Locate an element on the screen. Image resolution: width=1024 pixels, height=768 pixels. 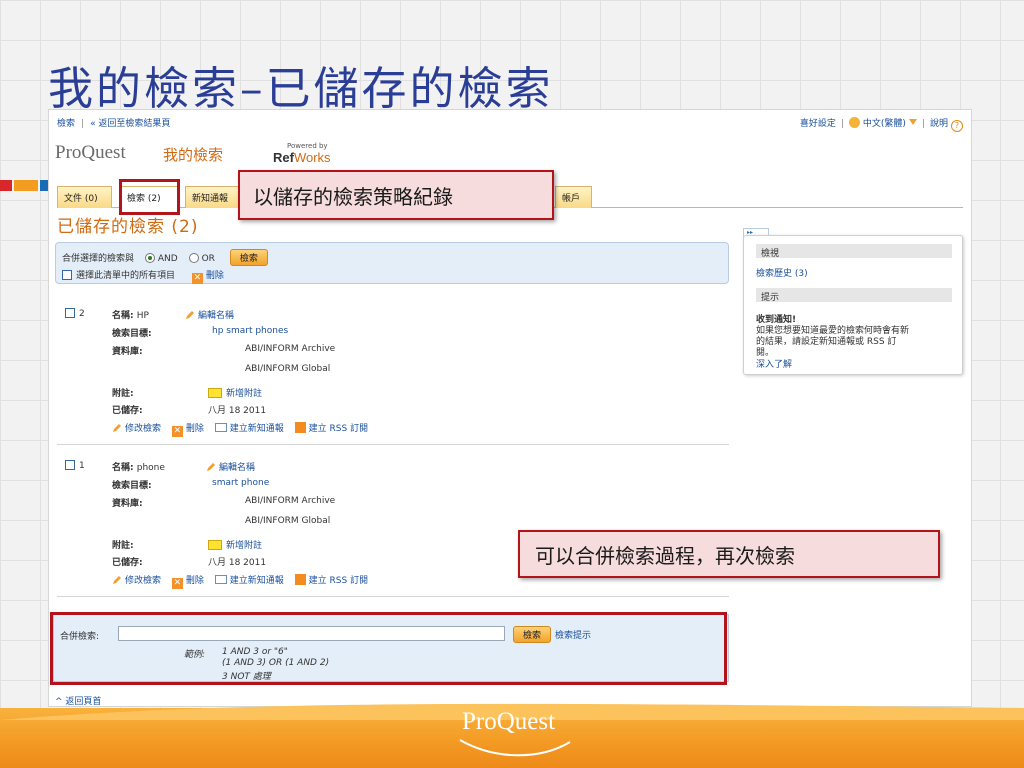
my-research-title: 我的檢索 is located at coordinates (193, 155).